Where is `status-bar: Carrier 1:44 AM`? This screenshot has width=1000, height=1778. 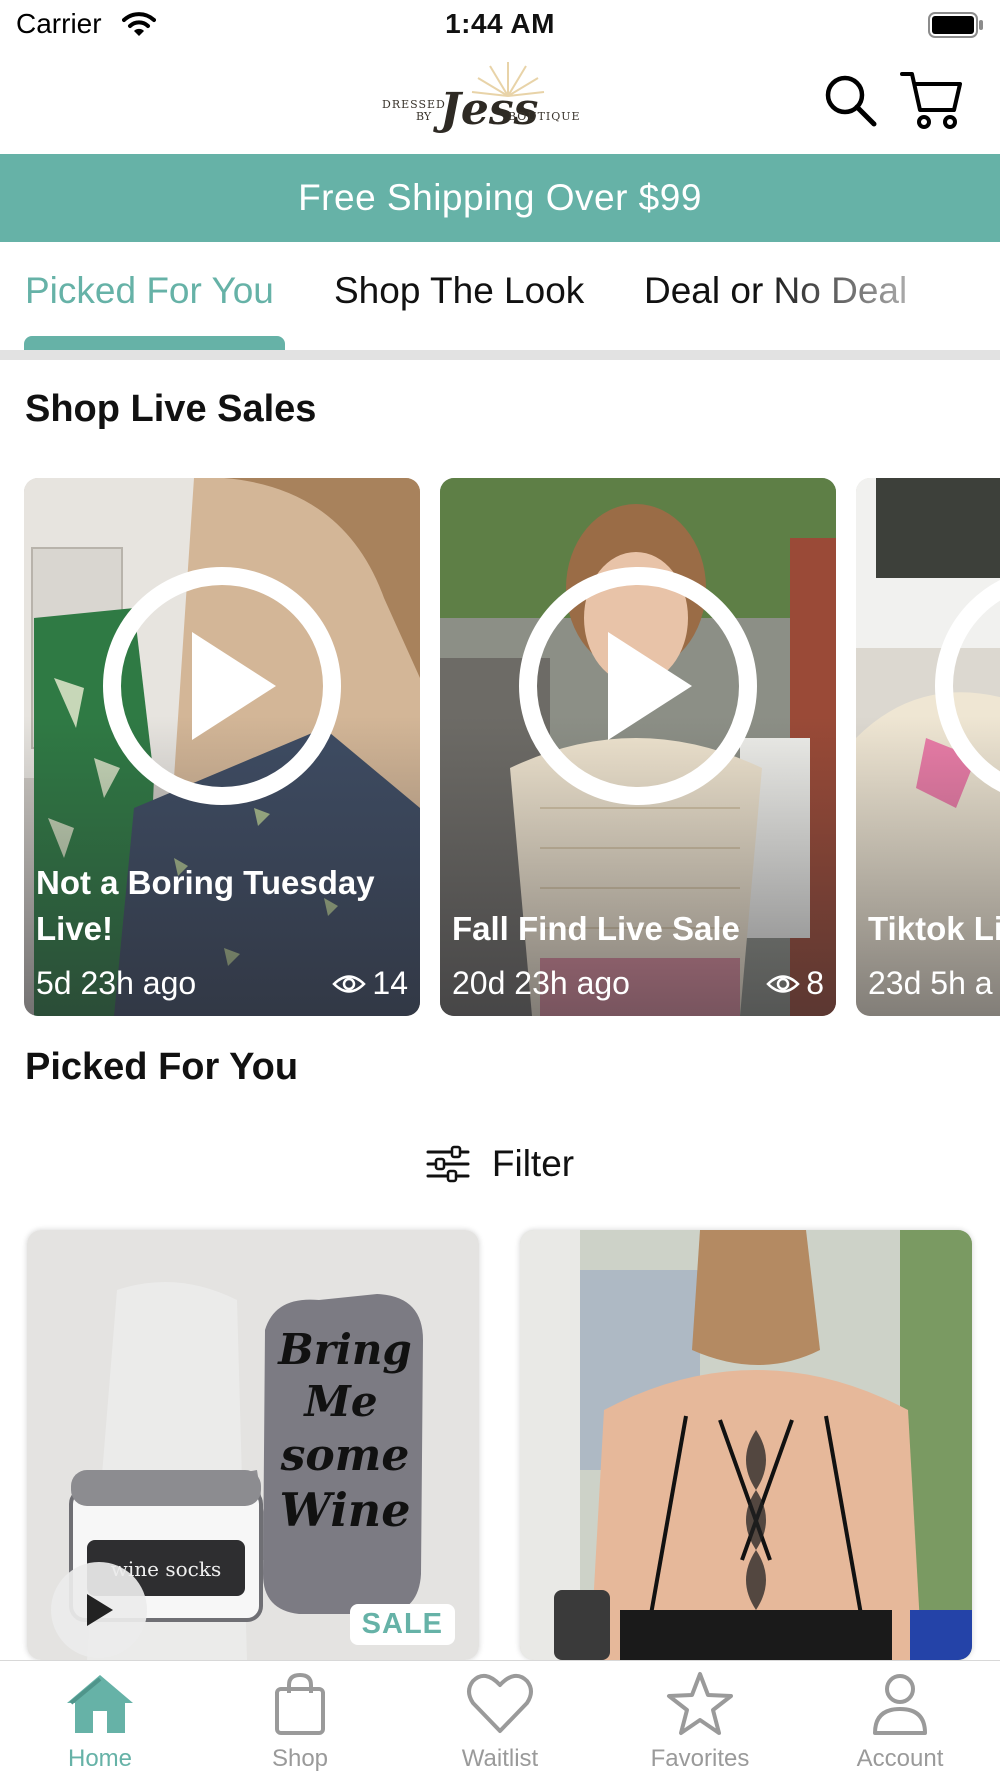 status-bar: Carrier 1:44 AM is located at coordinates (500, 25).